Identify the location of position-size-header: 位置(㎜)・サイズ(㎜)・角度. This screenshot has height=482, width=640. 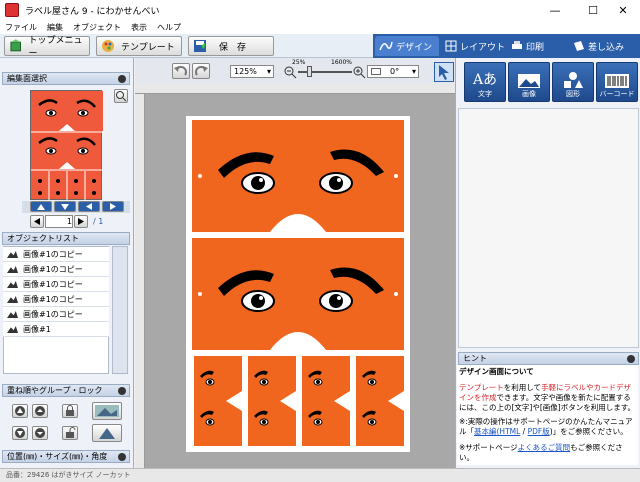
(66, 456).